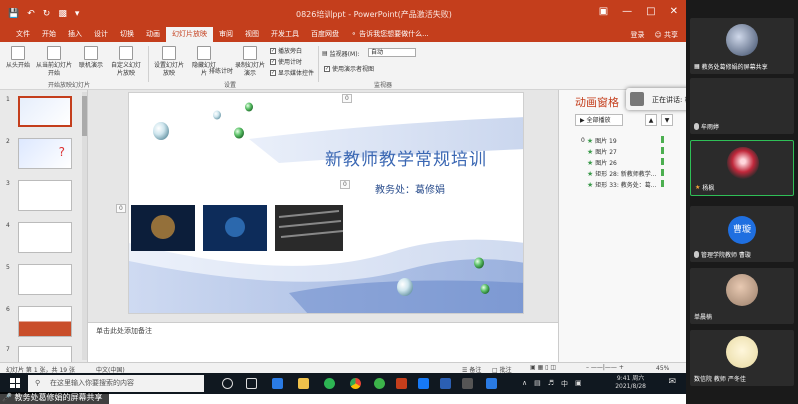  I want to click on setup-show-button: 设置幻灯片放映, so click(169, 62).